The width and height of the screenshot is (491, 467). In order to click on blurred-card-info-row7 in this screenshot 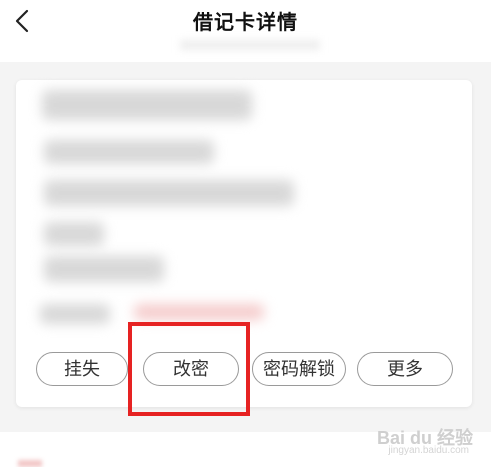, I will do `click(199, 312)`.